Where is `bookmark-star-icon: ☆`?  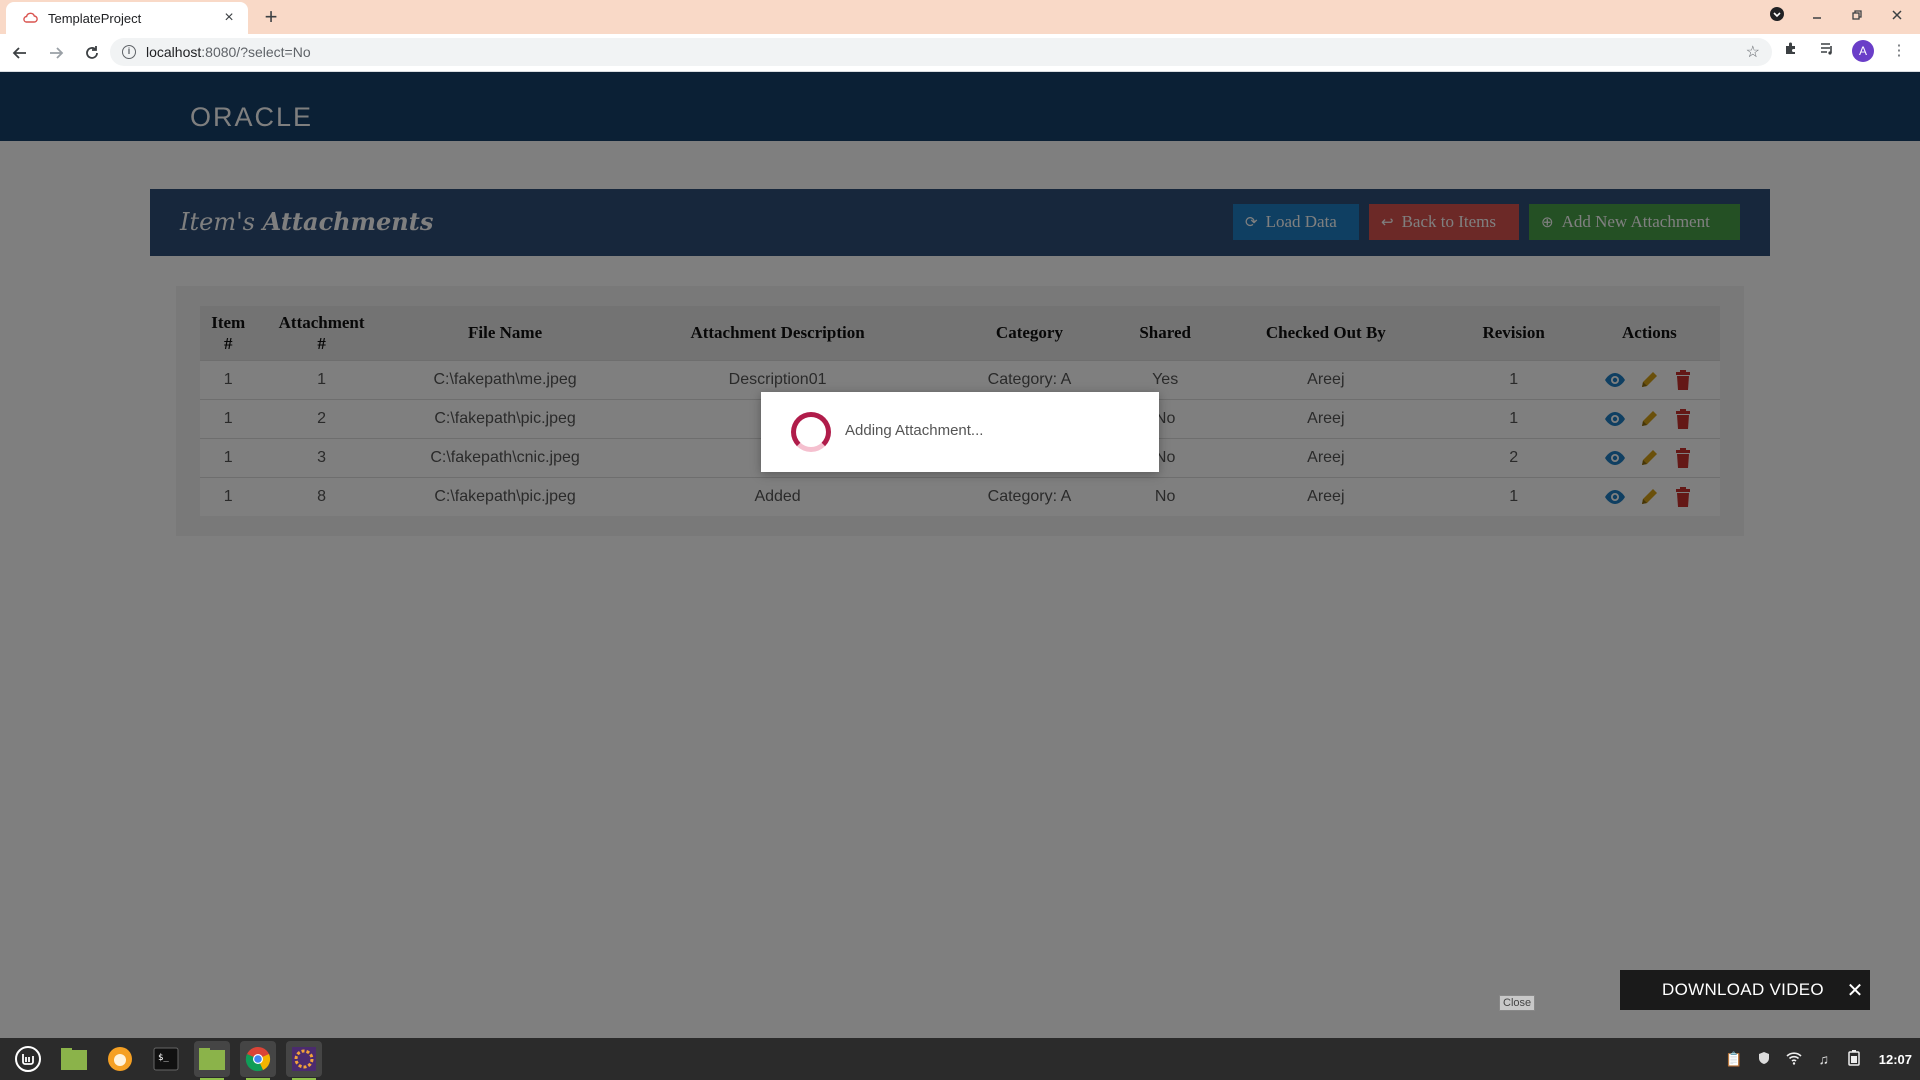 bookmark-star-icon: ☆ is located at coordinates (1753, 52).